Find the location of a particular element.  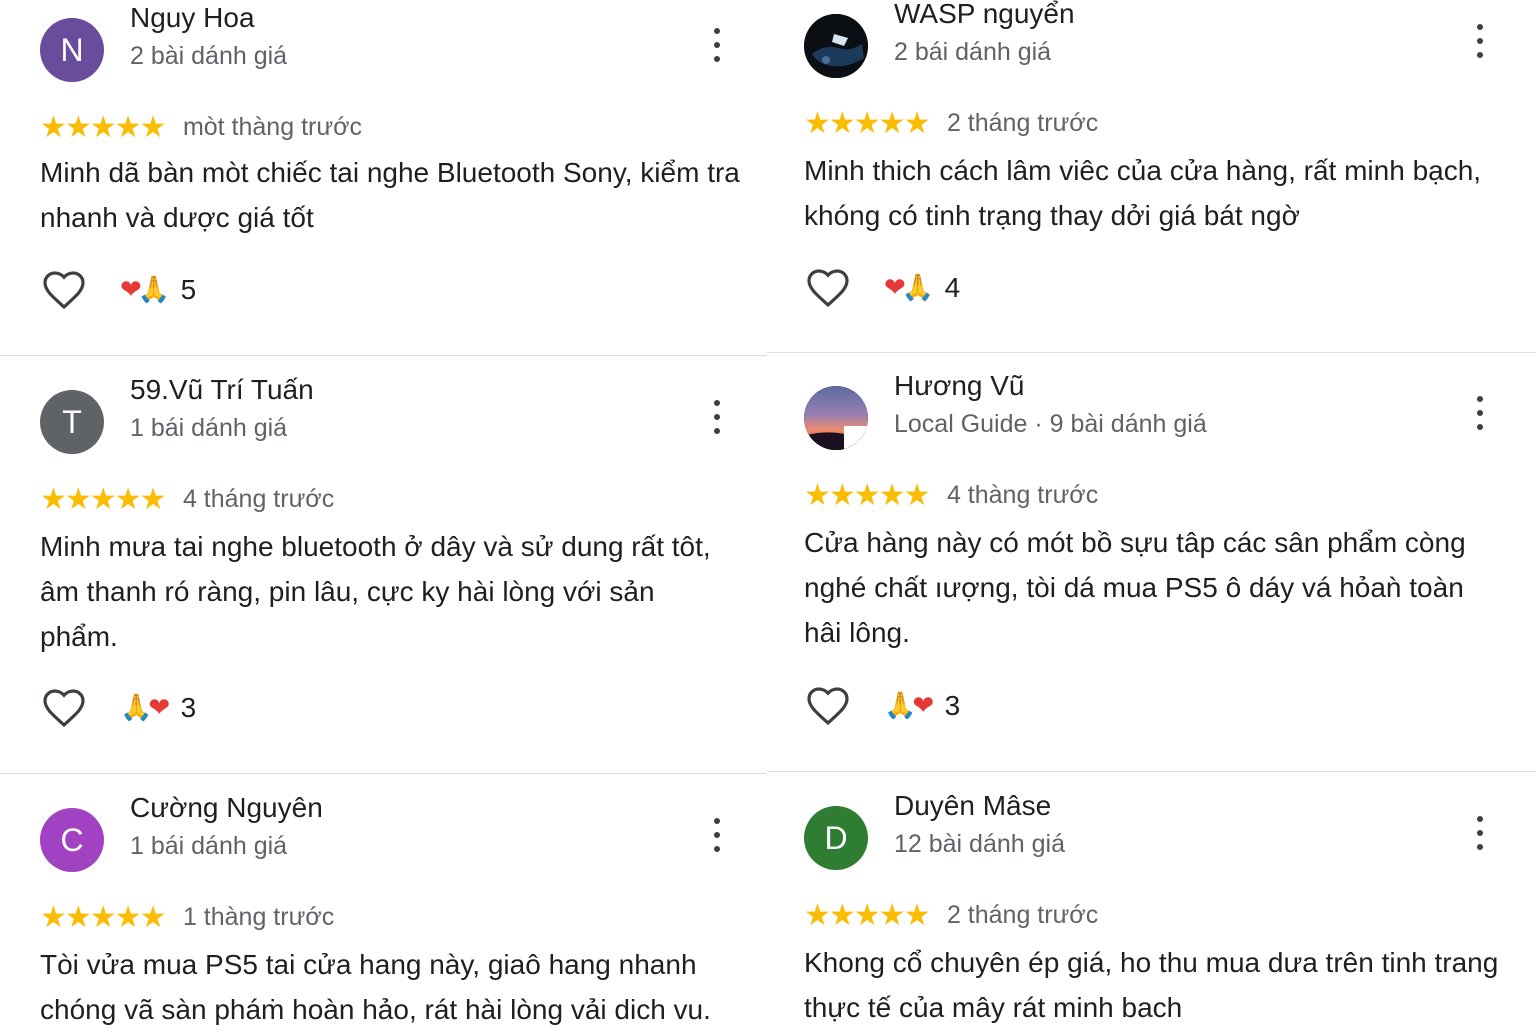

reviewer-name: 59.Vũ Trí Tuấn is located at coordinates (222, 390).